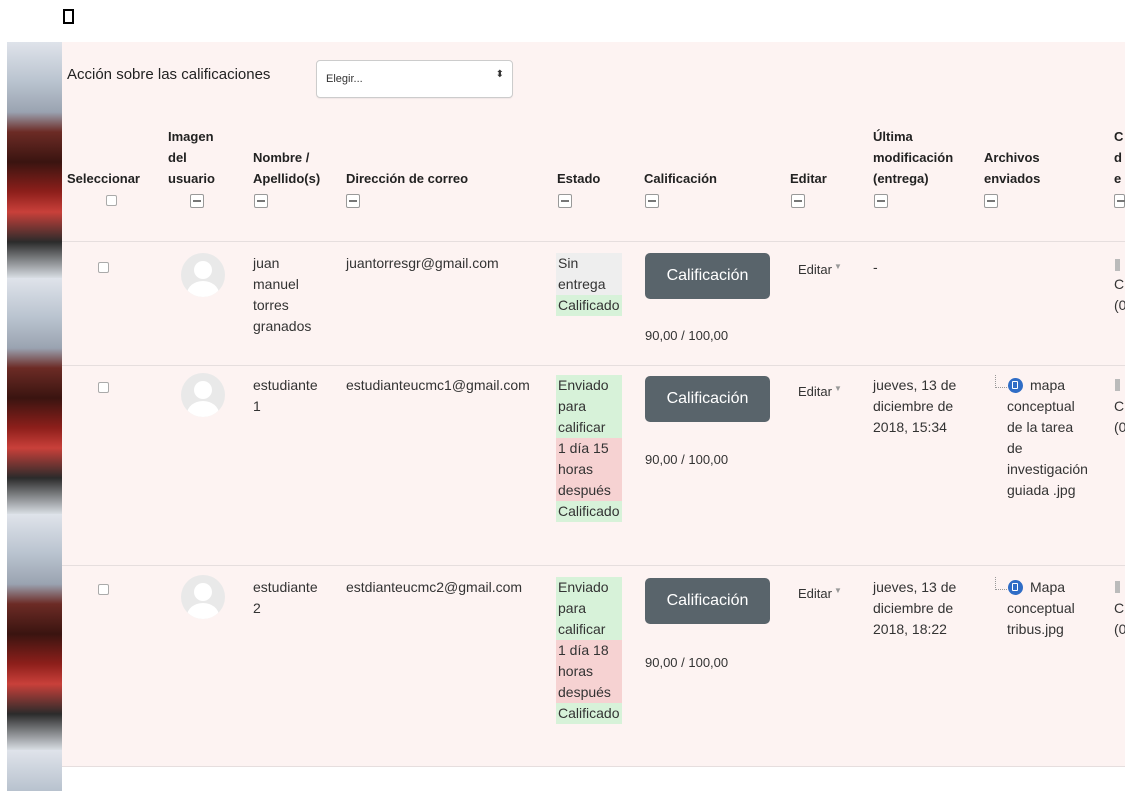  I want to click on header-submitted-files: Archivos enviados, so click(1012, 168).